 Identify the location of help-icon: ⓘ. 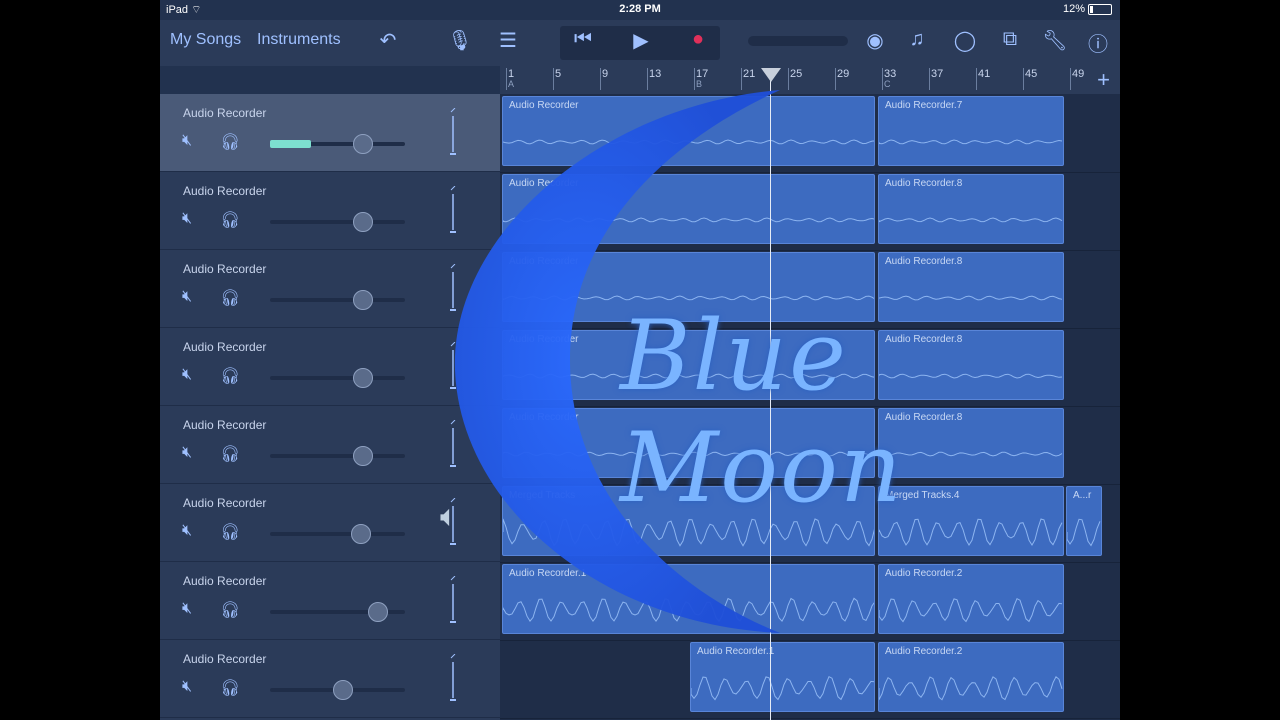
(1098, 42).